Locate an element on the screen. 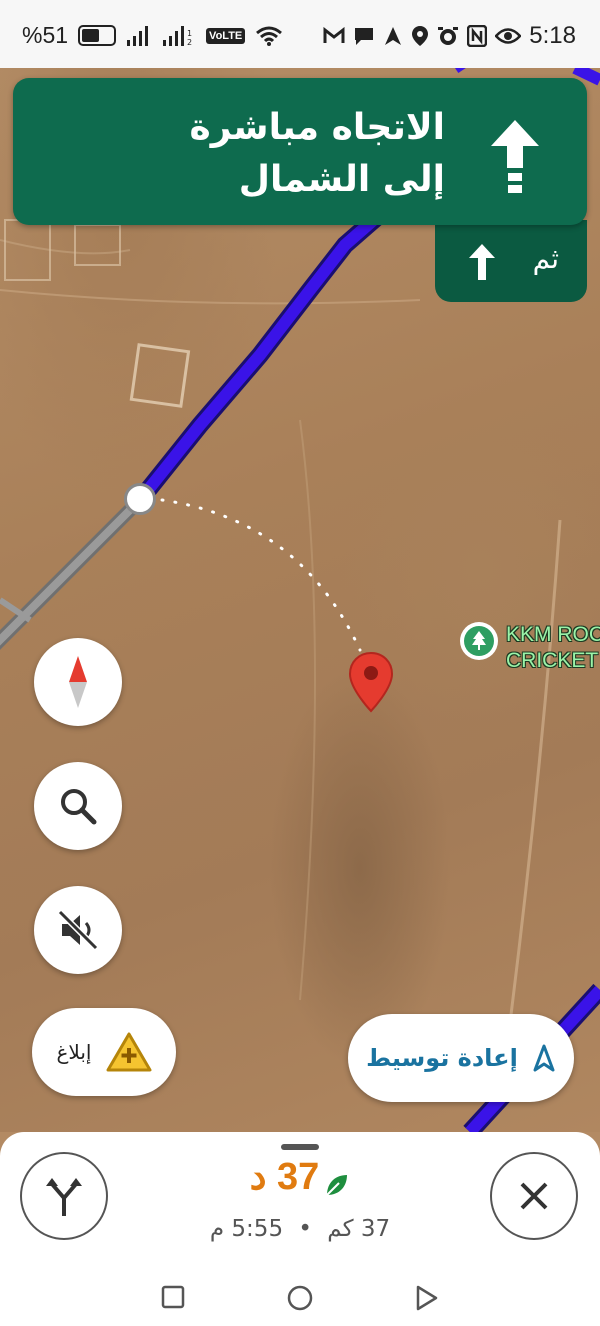 The width and height of the screenshot is (600, 1326). nav-instruction: الاتجاه مباشرة إلى الشمال is located at coordinates (317, 154).